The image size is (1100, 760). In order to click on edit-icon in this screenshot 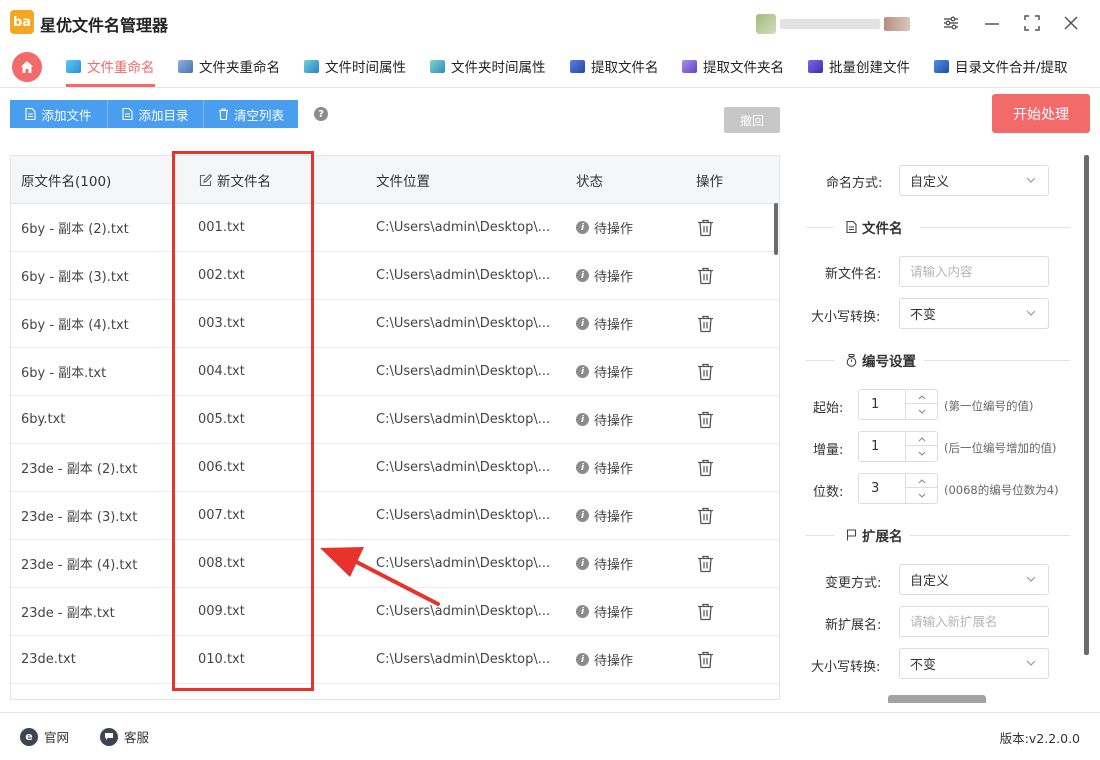, I will do `click(205, 179)`.